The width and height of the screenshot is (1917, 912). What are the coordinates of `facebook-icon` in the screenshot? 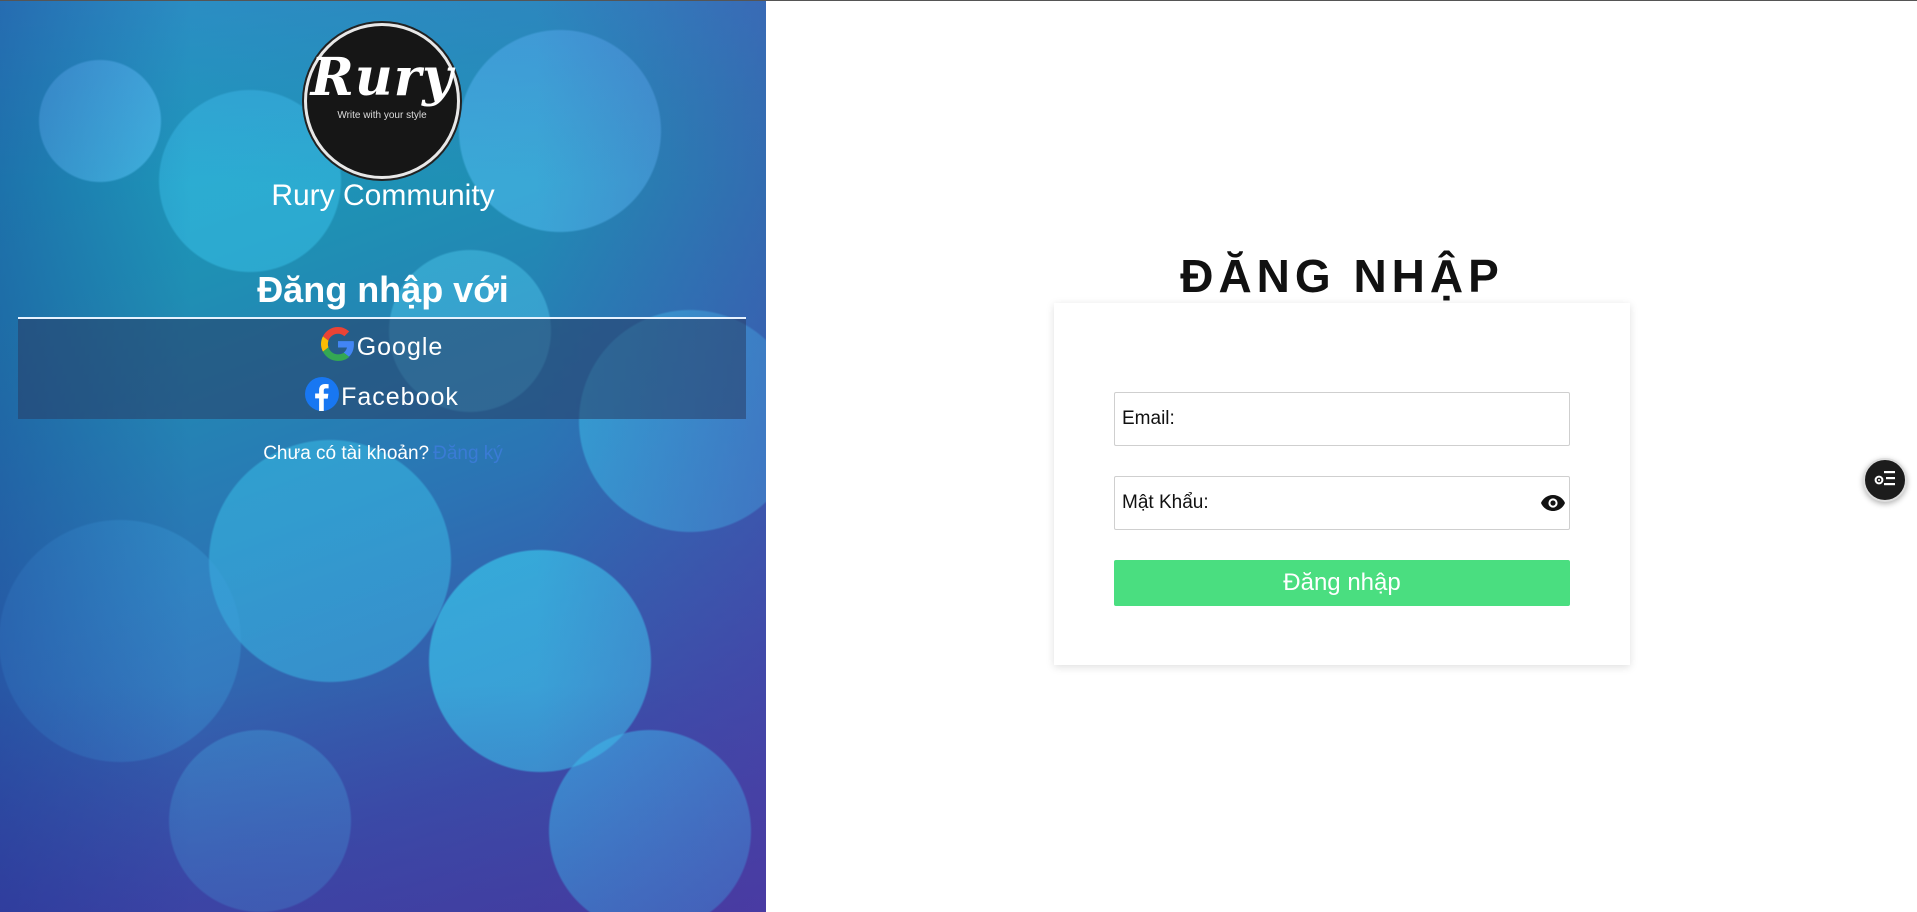 It's located at (323, 397).